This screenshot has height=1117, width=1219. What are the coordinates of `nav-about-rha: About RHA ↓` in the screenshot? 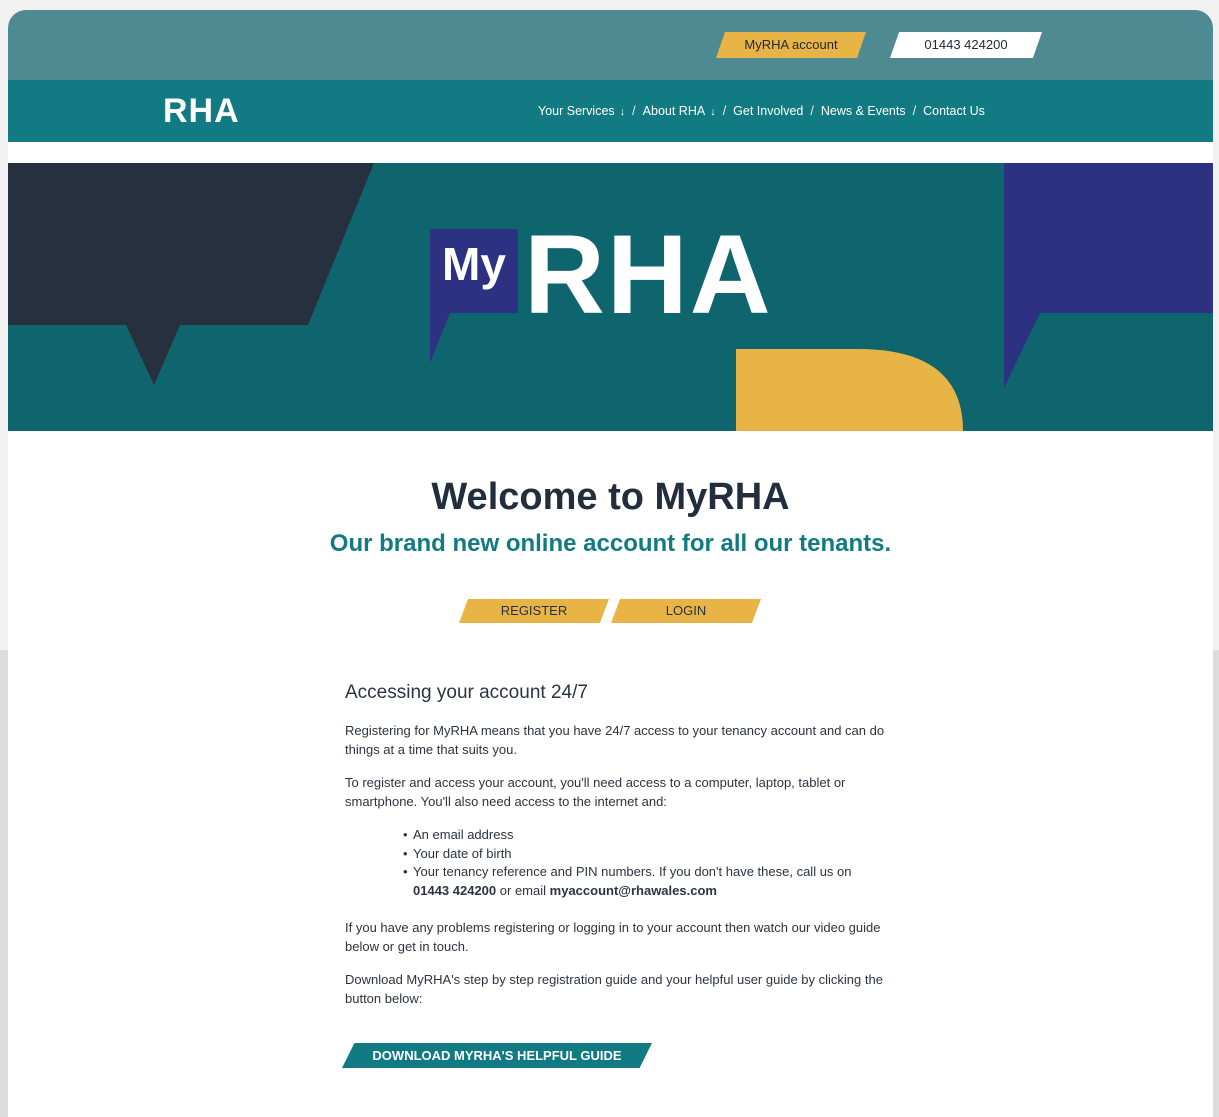 It's located at (679, 111).